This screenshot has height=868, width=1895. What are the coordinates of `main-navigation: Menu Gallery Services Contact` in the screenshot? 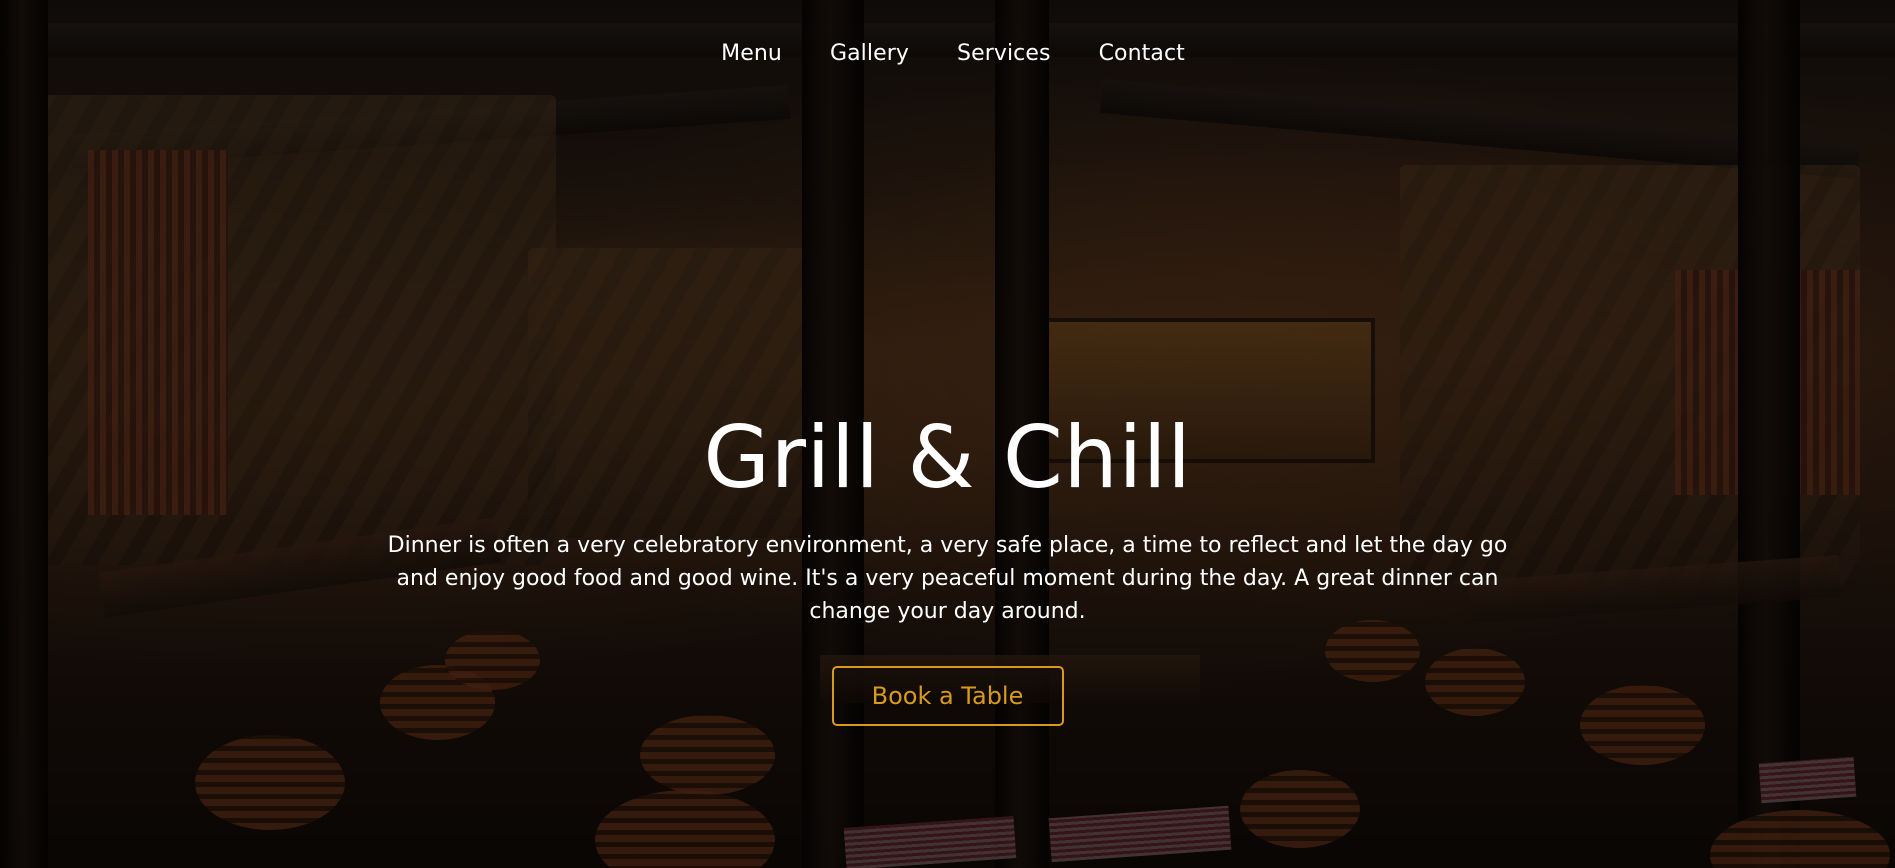 It's located at (947, 54).